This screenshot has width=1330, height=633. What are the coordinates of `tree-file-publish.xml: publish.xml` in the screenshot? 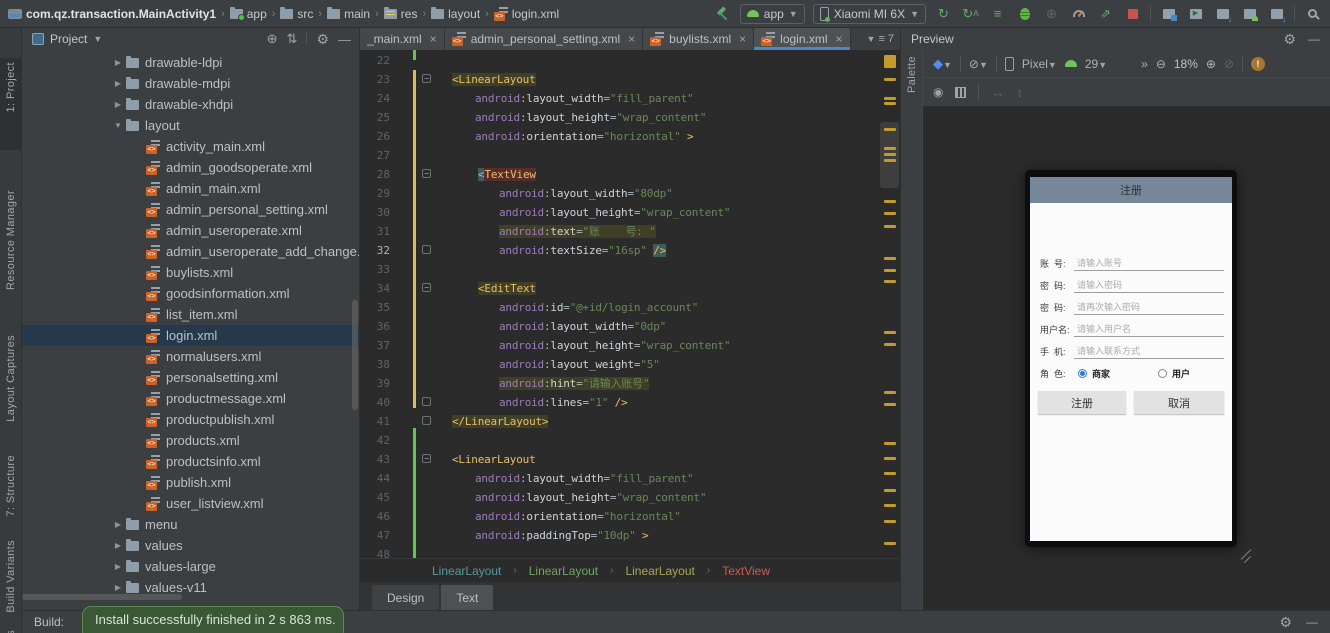 It's located at (190, 482).